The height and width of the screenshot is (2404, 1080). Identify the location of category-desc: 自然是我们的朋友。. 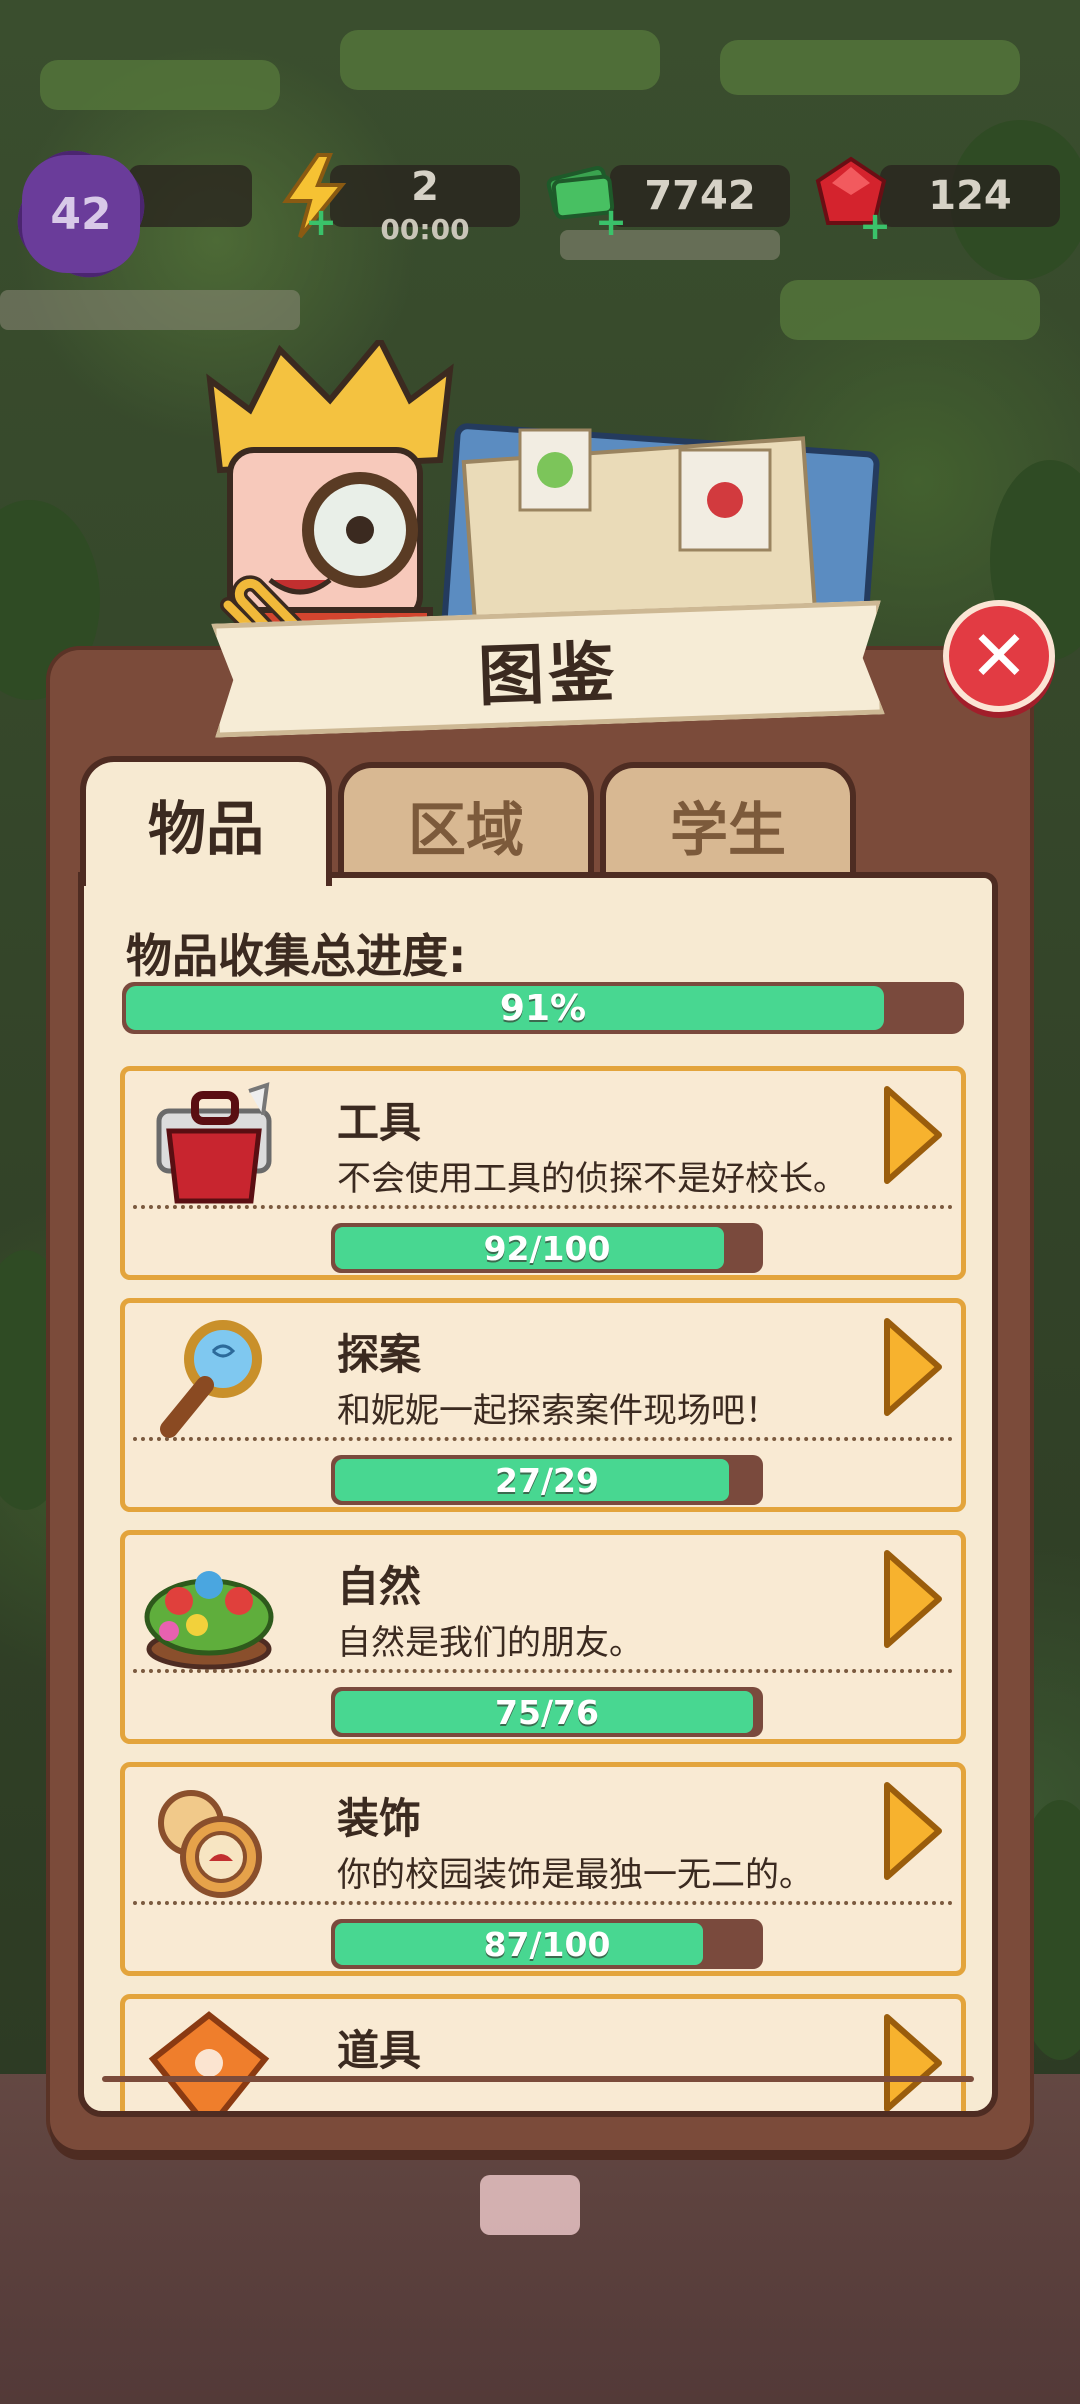
(490, 1643).